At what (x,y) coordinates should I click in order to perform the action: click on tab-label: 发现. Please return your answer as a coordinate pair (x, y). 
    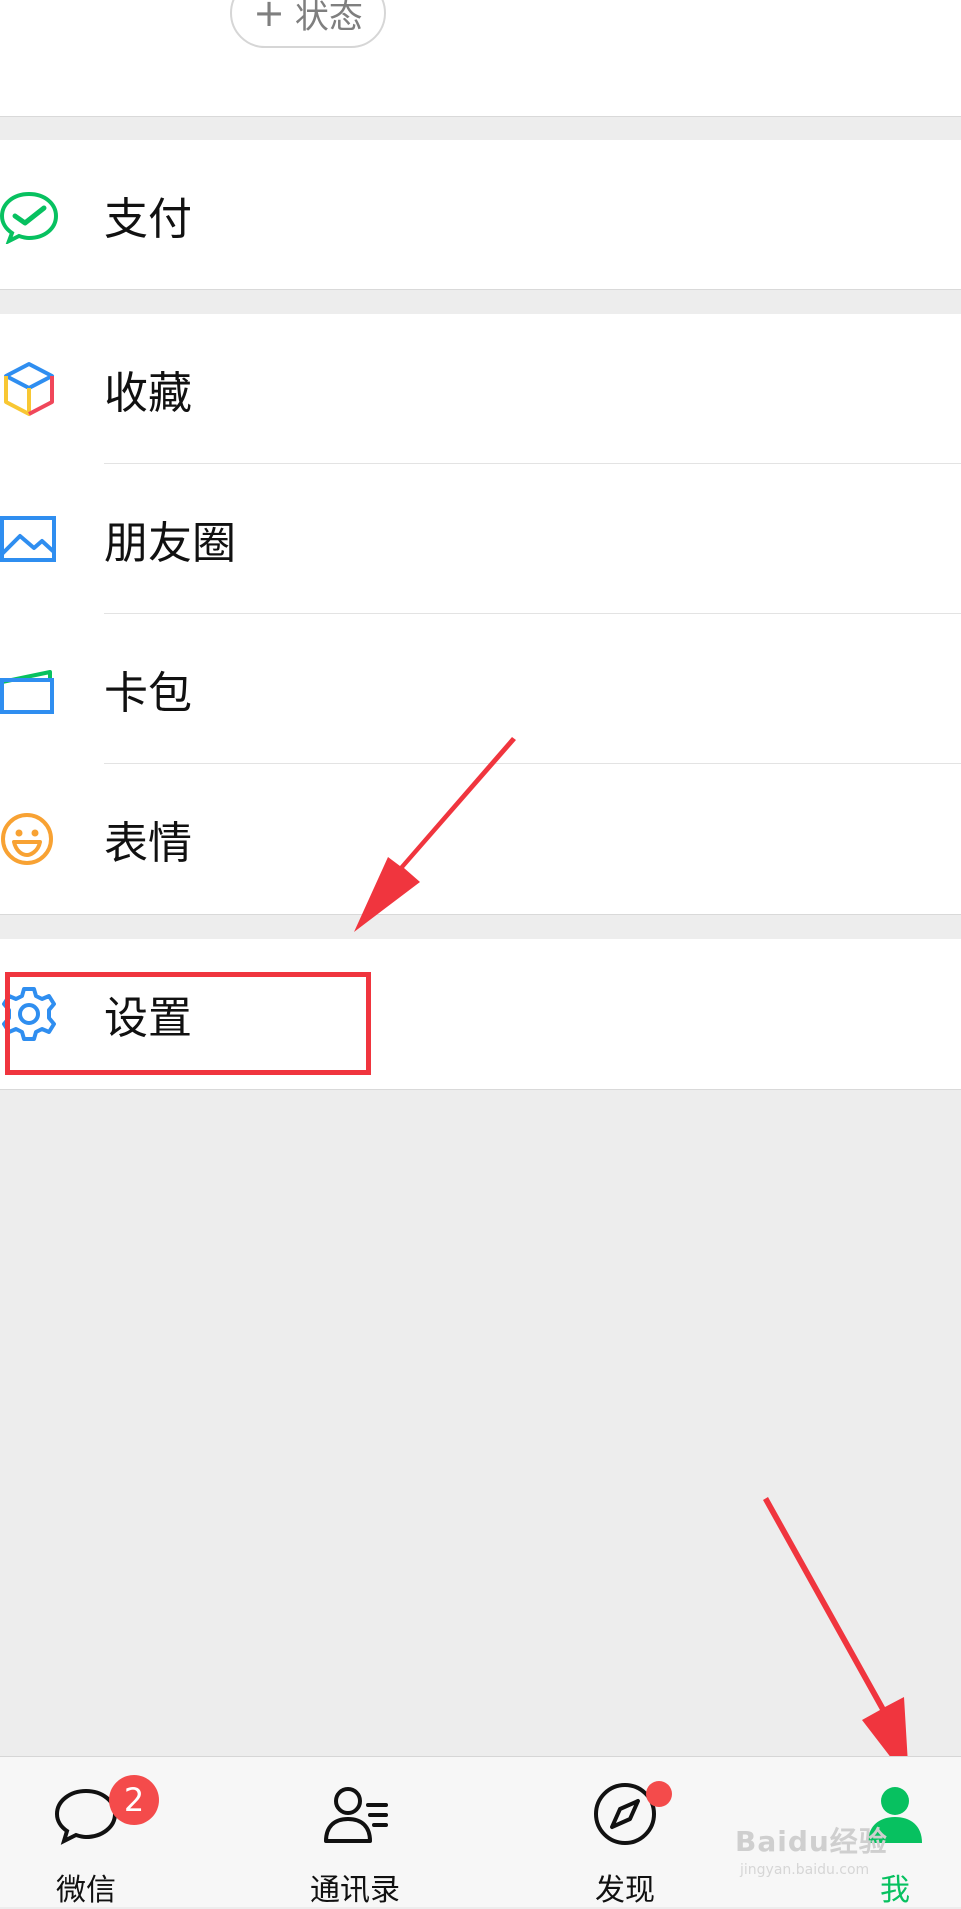
    Looking at the image, I should click on (625, 1890).